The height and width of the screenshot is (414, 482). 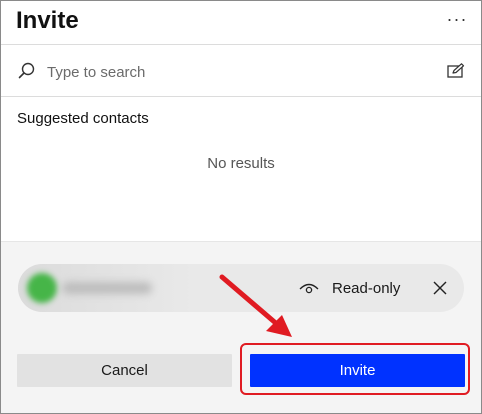 What do you see at coordinates (309, 288) in the screenshot?
I see `eye-icon` at bounding box center [309, 288].